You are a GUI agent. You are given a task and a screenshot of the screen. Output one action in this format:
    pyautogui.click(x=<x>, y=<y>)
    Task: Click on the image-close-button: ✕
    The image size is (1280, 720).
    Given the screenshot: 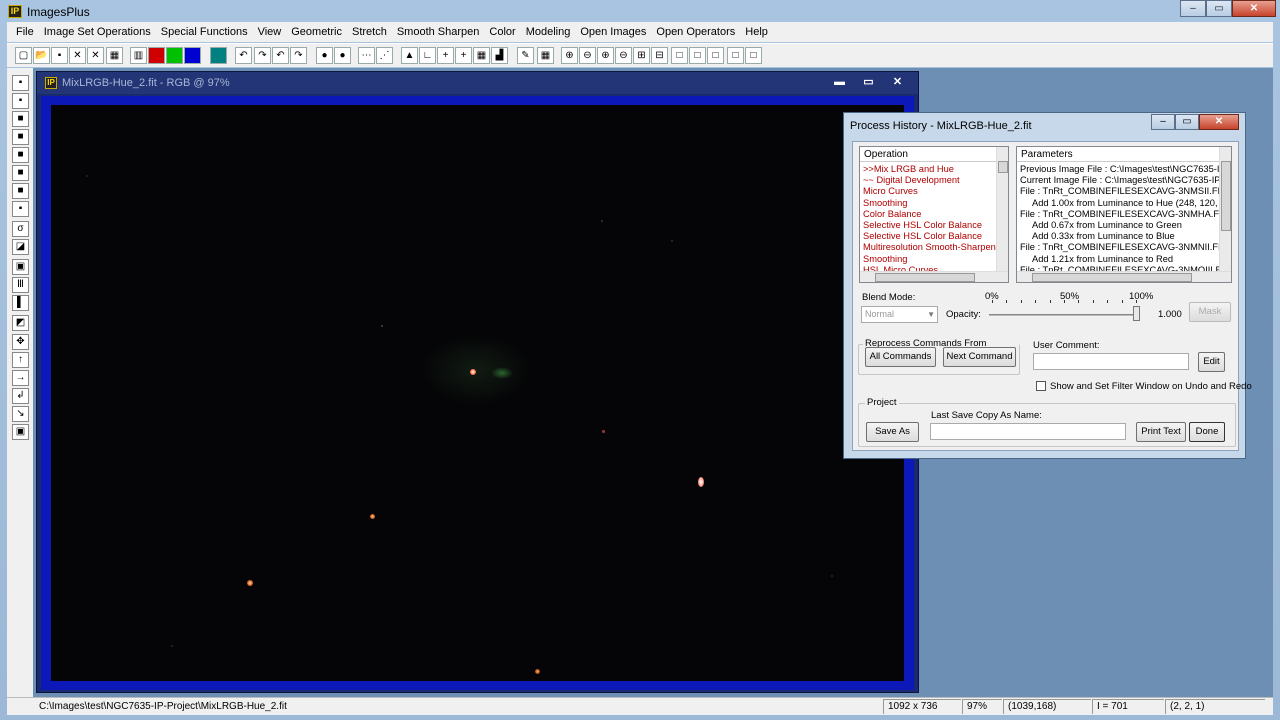 What is the action you would take?
    pyautogui.click(x=897, y=82)
    